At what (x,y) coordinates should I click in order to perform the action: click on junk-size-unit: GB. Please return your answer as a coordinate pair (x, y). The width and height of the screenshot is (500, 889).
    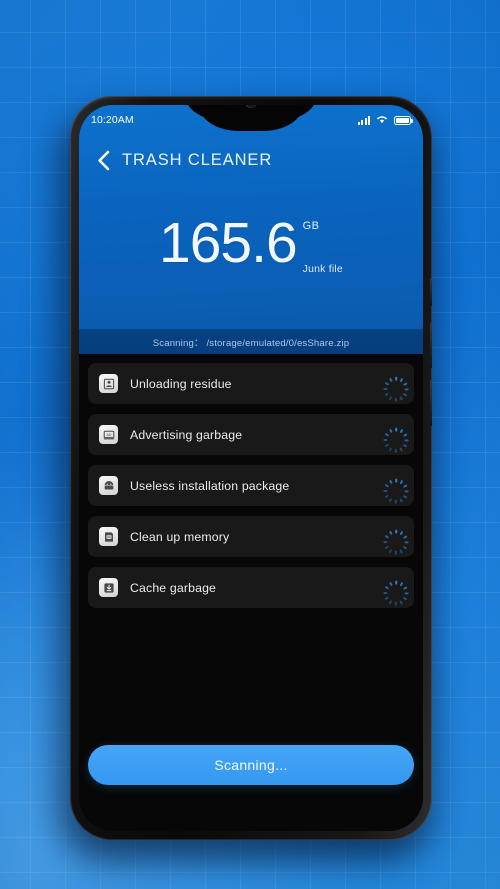
    Looking at the image, I should click on (311, 226).